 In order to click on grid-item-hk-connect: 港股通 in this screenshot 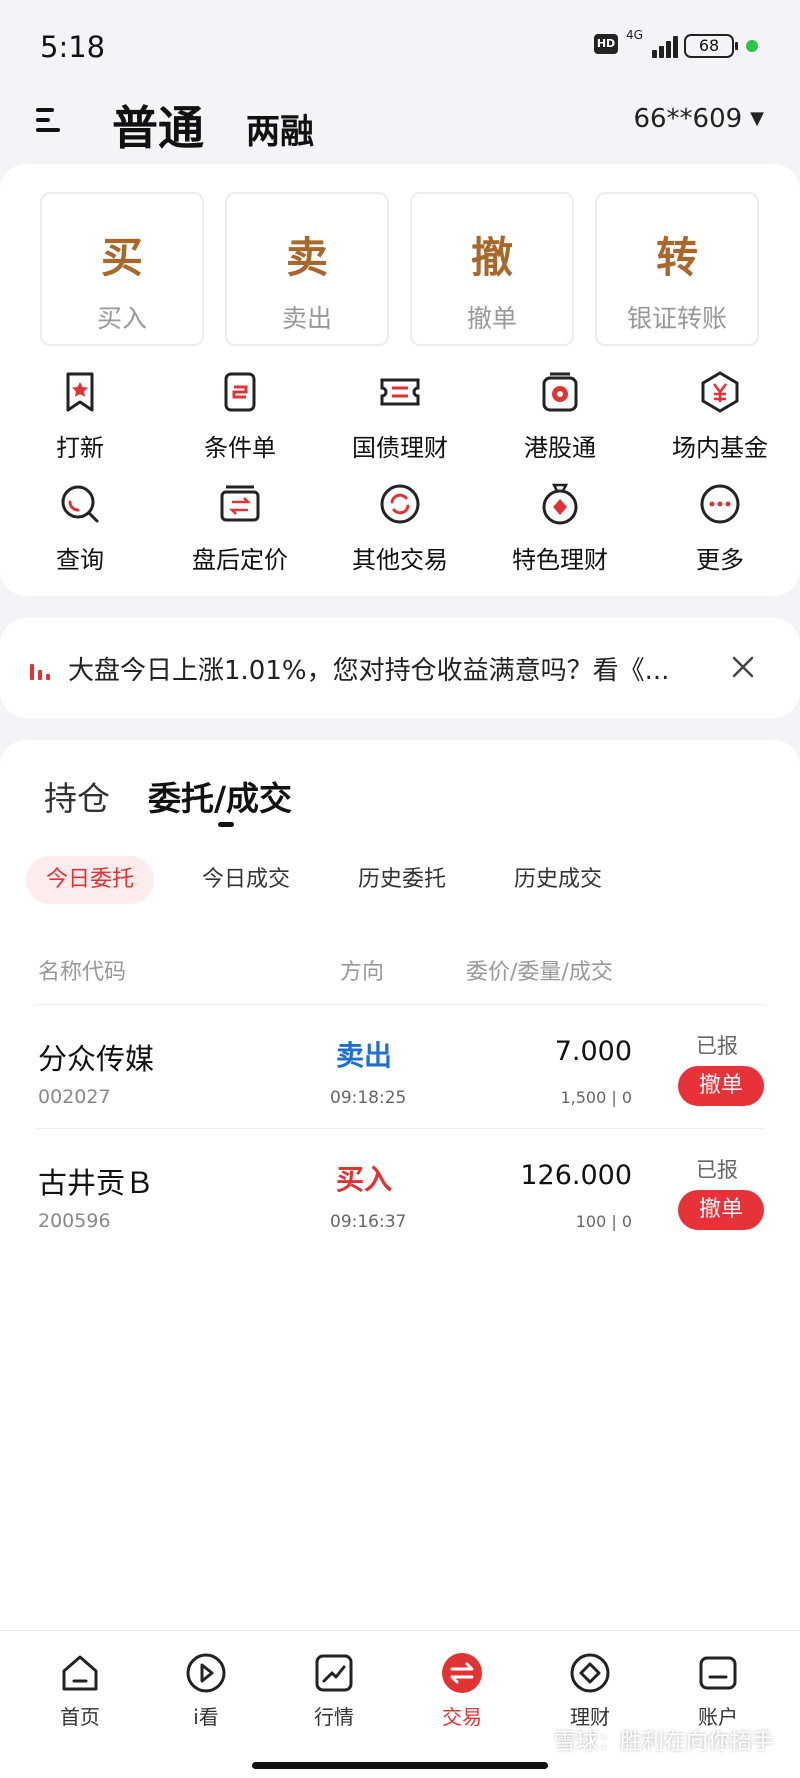, I will do `click(560, 425)`.